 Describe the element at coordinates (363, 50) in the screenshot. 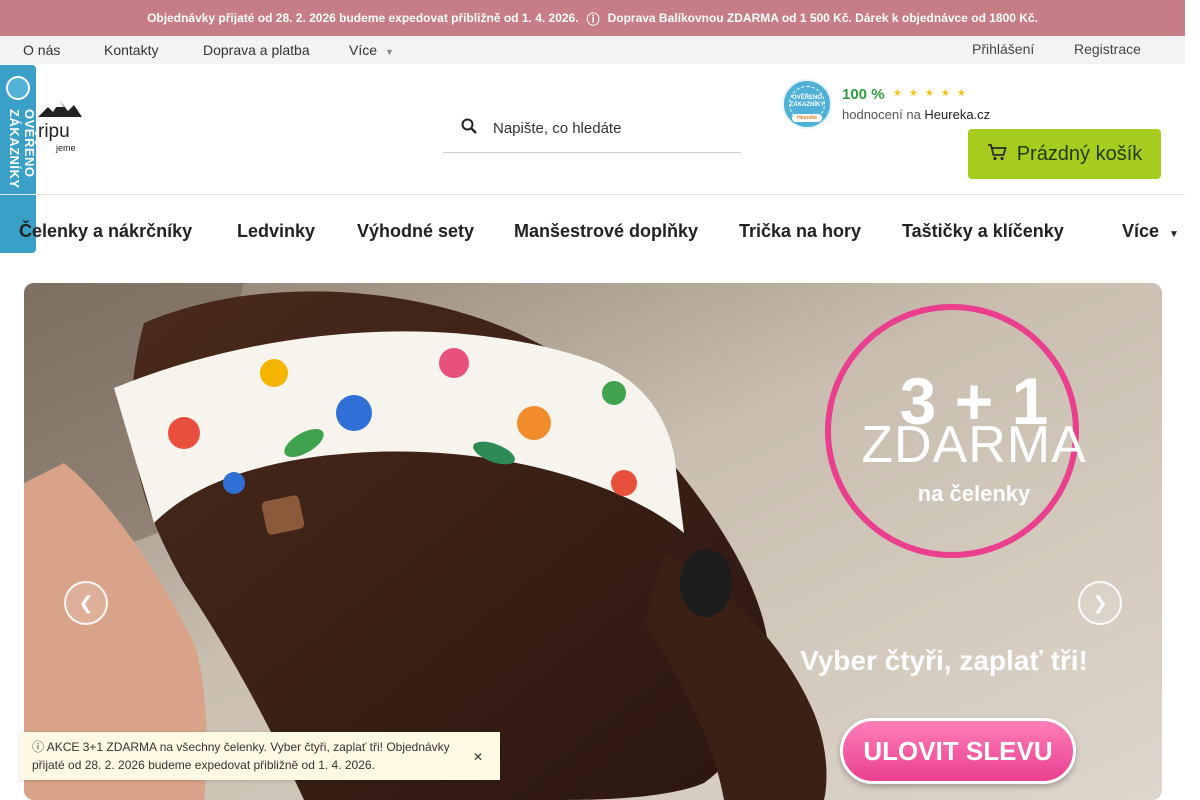

I see `nav-more-label: Více` at that location.